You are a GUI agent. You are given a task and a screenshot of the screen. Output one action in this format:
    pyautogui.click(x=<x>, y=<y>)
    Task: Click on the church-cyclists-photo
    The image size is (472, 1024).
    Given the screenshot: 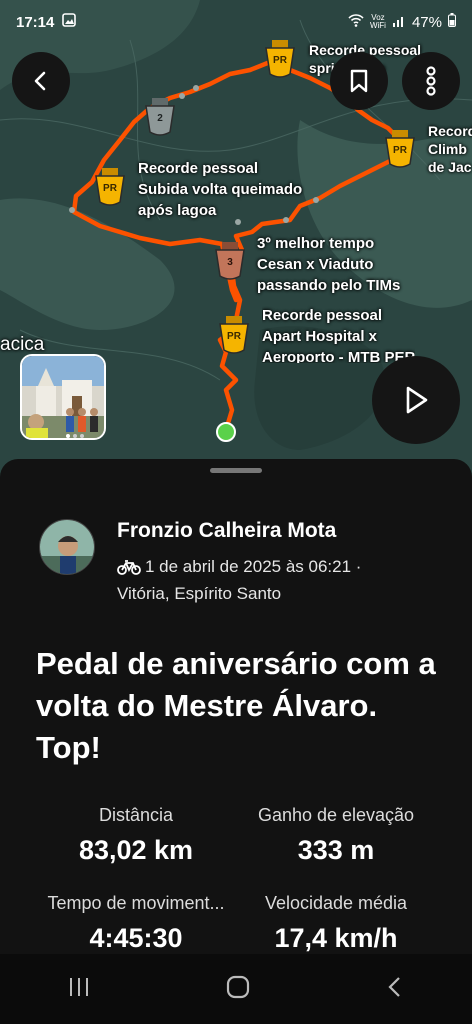 What is the action you would take?
    pyautogui.click(x=63, y=397)
    